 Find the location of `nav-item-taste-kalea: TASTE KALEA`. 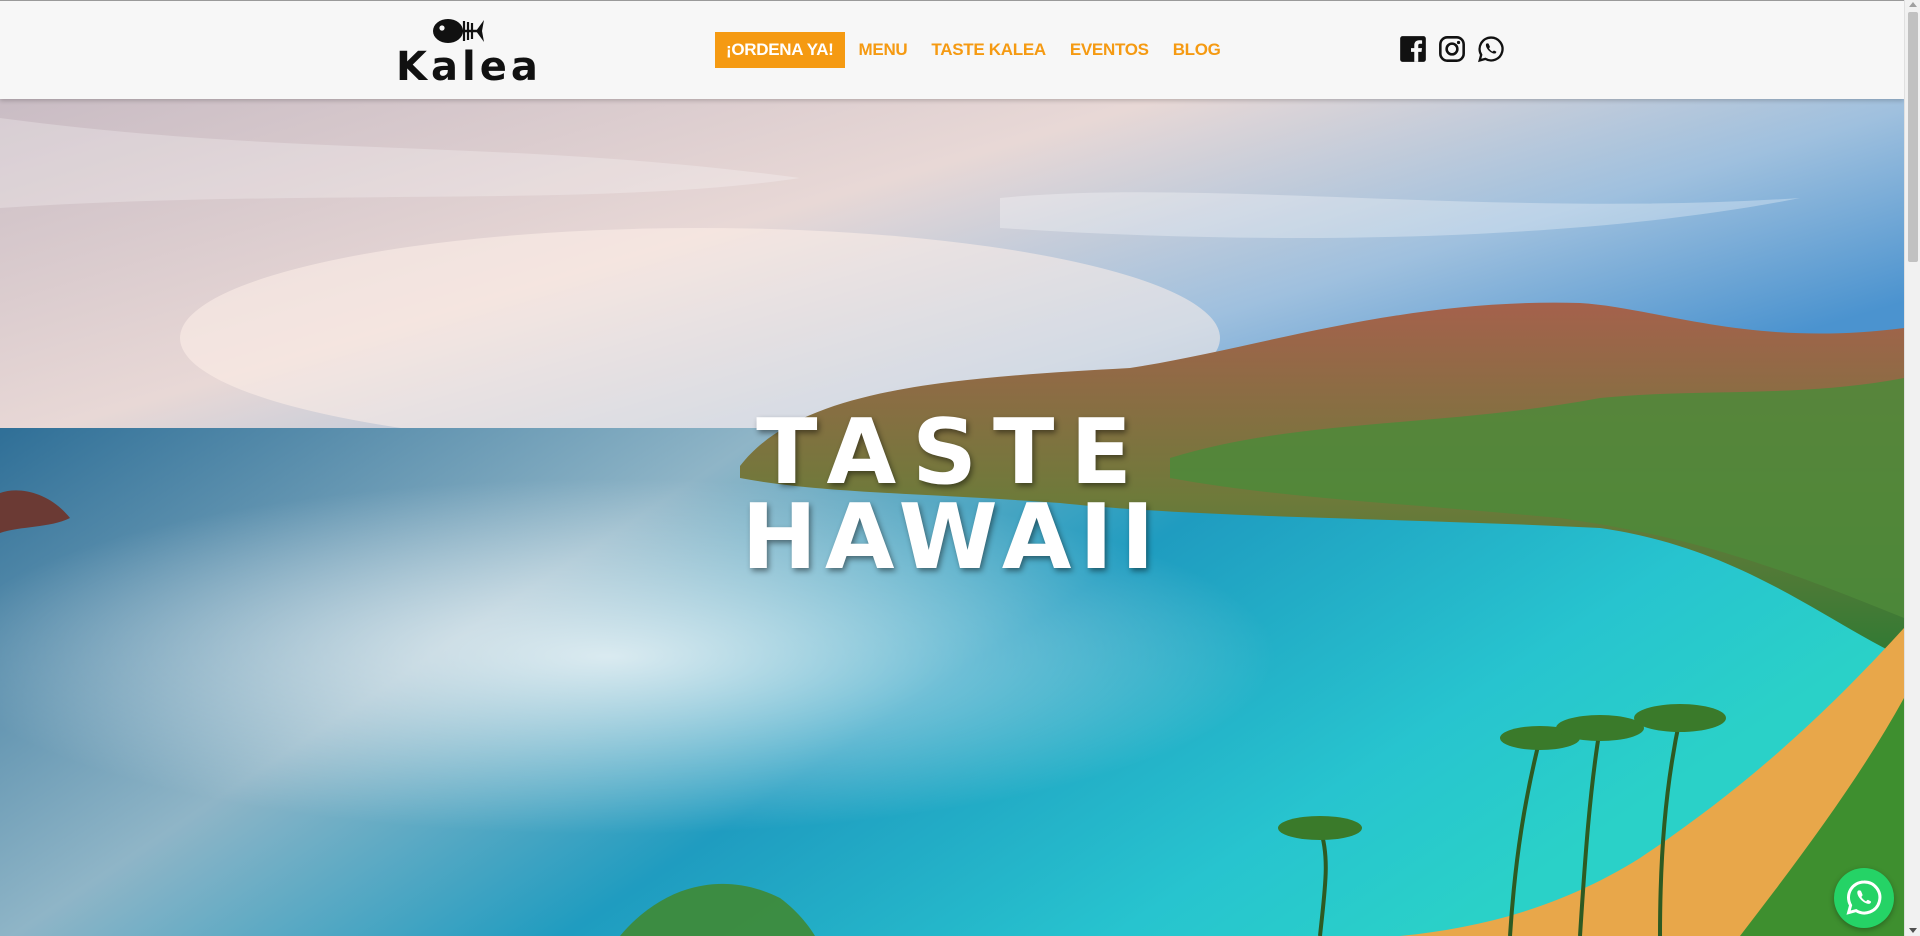

nav-item-taste-kalea: TASTE KALEA is located at coordinates (988, 50).